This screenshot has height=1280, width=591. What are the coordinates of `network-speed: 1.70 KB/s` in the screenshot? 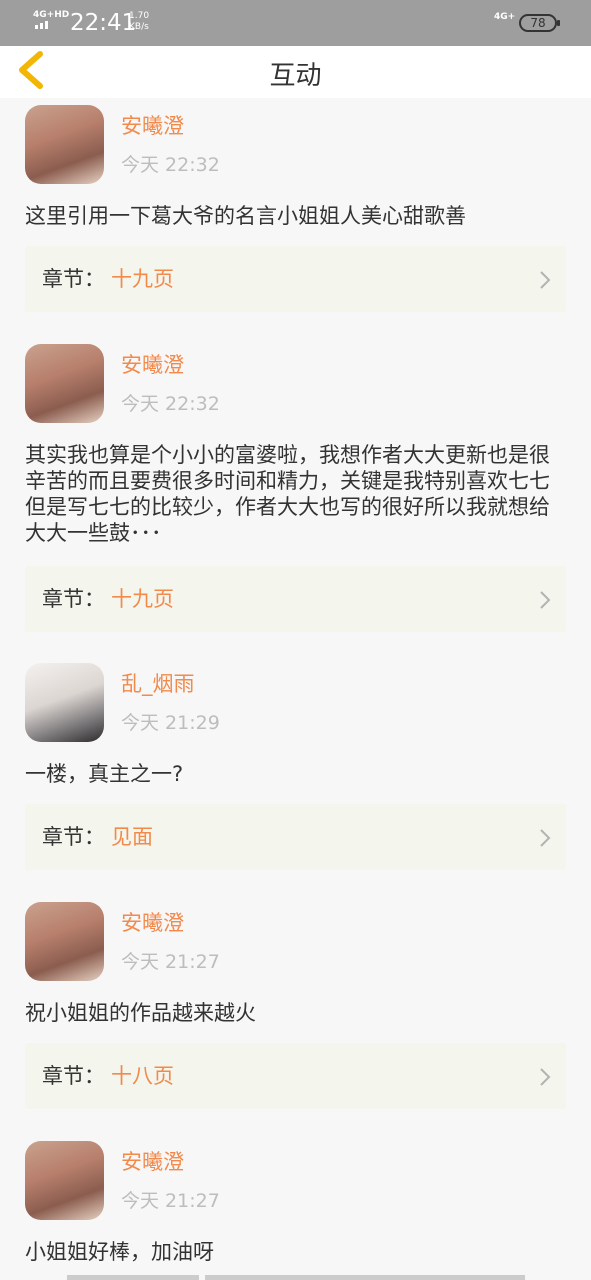 It's located at (139, 22).